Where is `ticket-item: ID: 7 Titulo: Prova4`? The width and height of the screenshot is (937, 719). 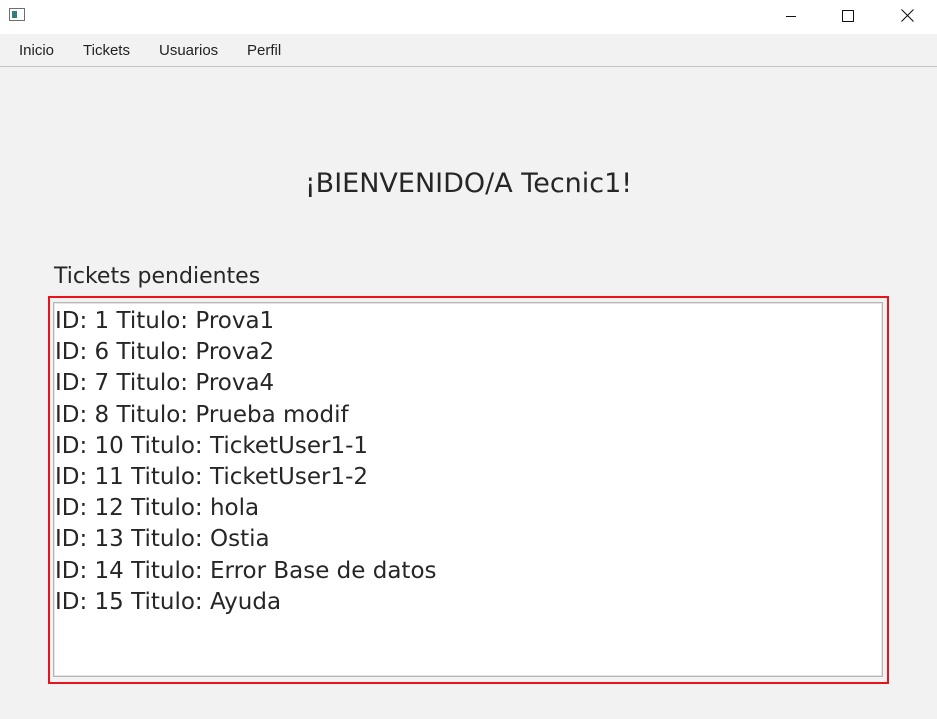
ticket-item: ID: 7 Titulo: Prova4 is located at coordinates (468, 383).